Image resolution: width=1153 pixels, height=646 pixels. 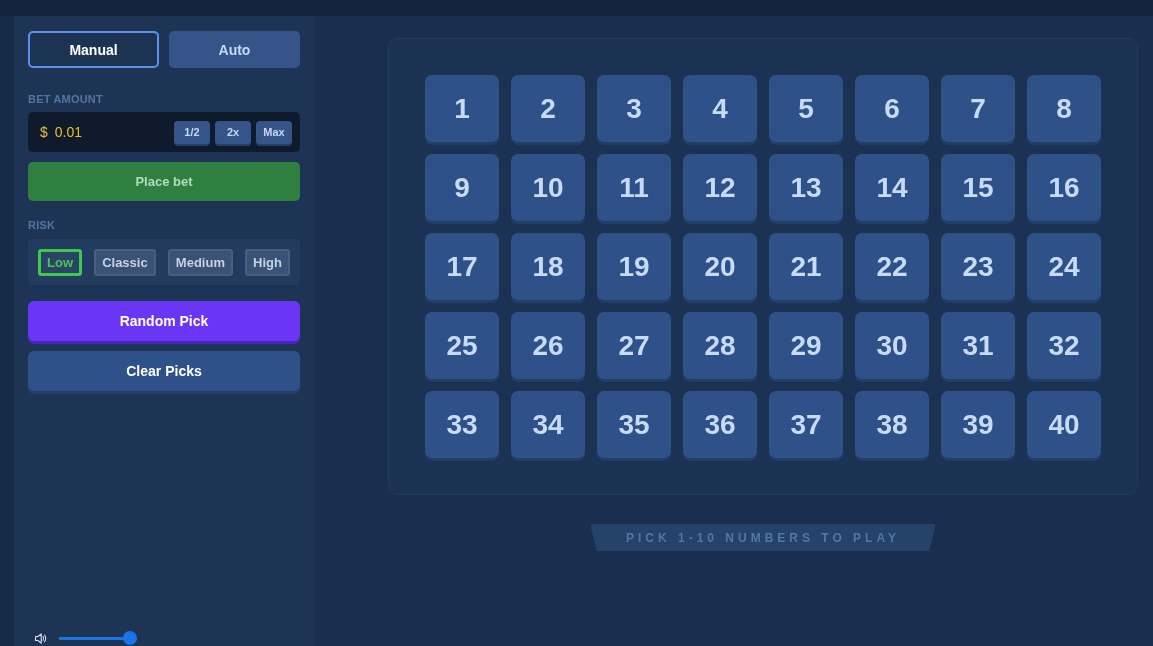 I want to click on number-tile: 22, so click(x=892, y=266).